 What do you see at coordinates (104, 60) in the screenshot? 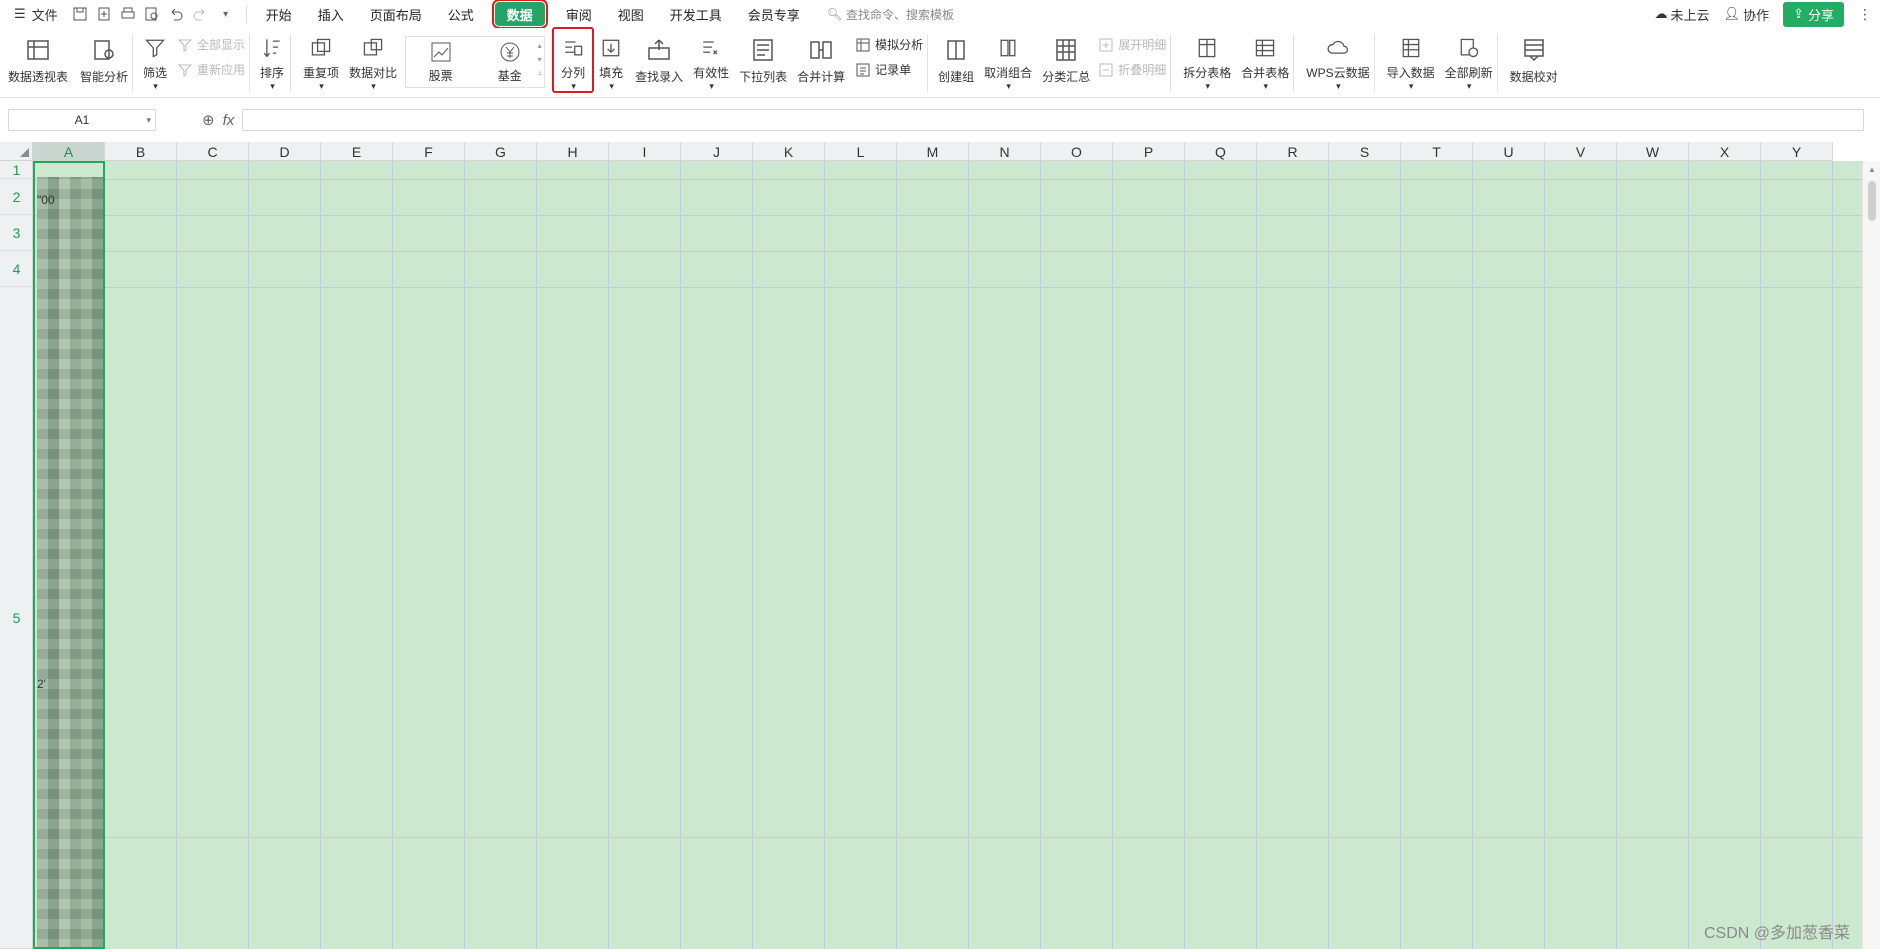
I see `smart-analysis-button: 智能分析` at bounding box center [104, 60].